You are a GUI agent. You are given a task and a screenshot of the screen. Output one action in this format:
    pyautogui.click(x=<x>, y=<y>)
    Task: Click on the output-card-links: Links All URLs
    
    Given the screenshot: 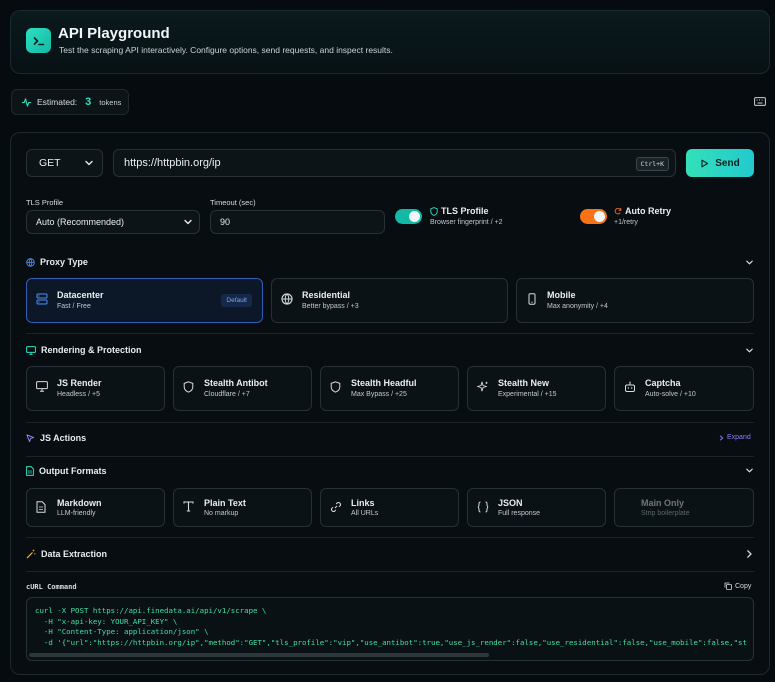 What is the action you would take?
    pyautogui.click(x=389, y=507)
    